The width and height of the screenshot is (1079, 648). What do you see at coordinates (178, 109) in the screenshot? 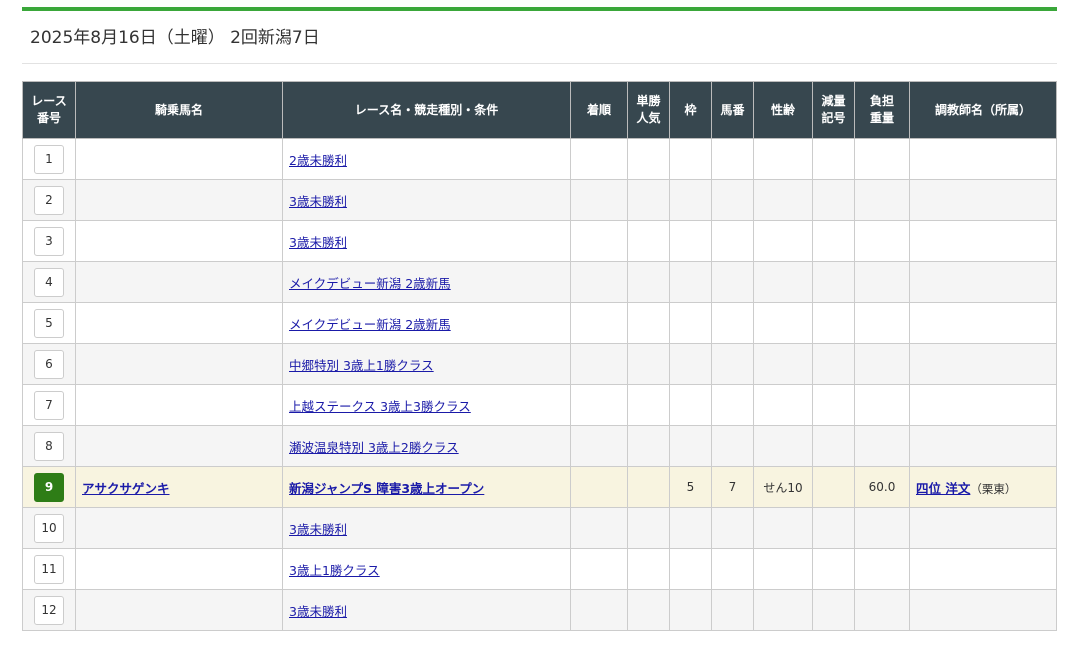
I see `header-label: 騎乗馬名` at bounding box center [178, 109].